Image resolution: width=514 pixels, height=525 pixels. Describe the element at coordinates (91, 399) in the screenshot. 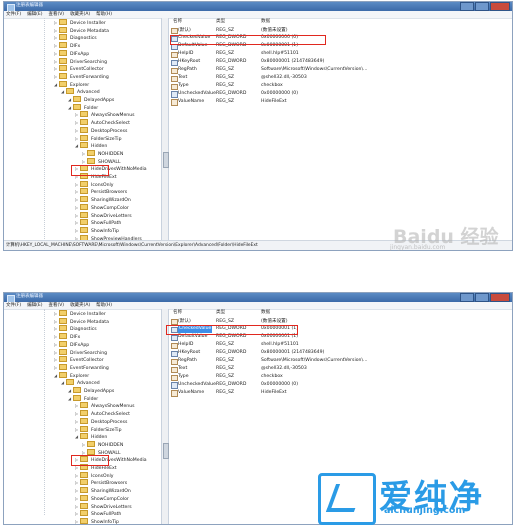

I see `tree-item-label: Folder` at that location.